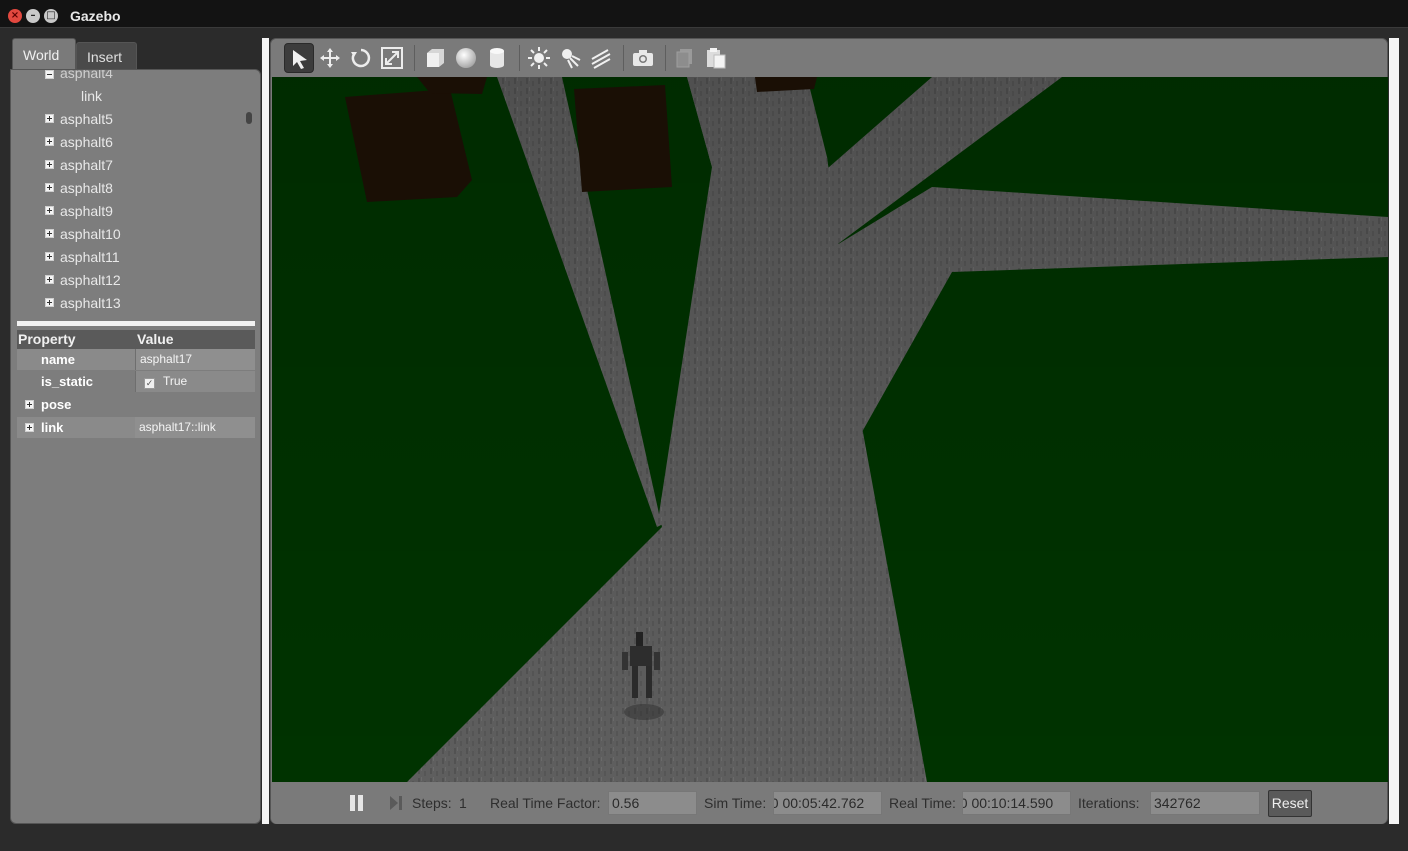 The width and height of the screenshot is (1408, 851). What do you see at coordinates (79, 142) in the screenshot?
I see `tree-item: asphalt6` at bounding box center [79, 142].